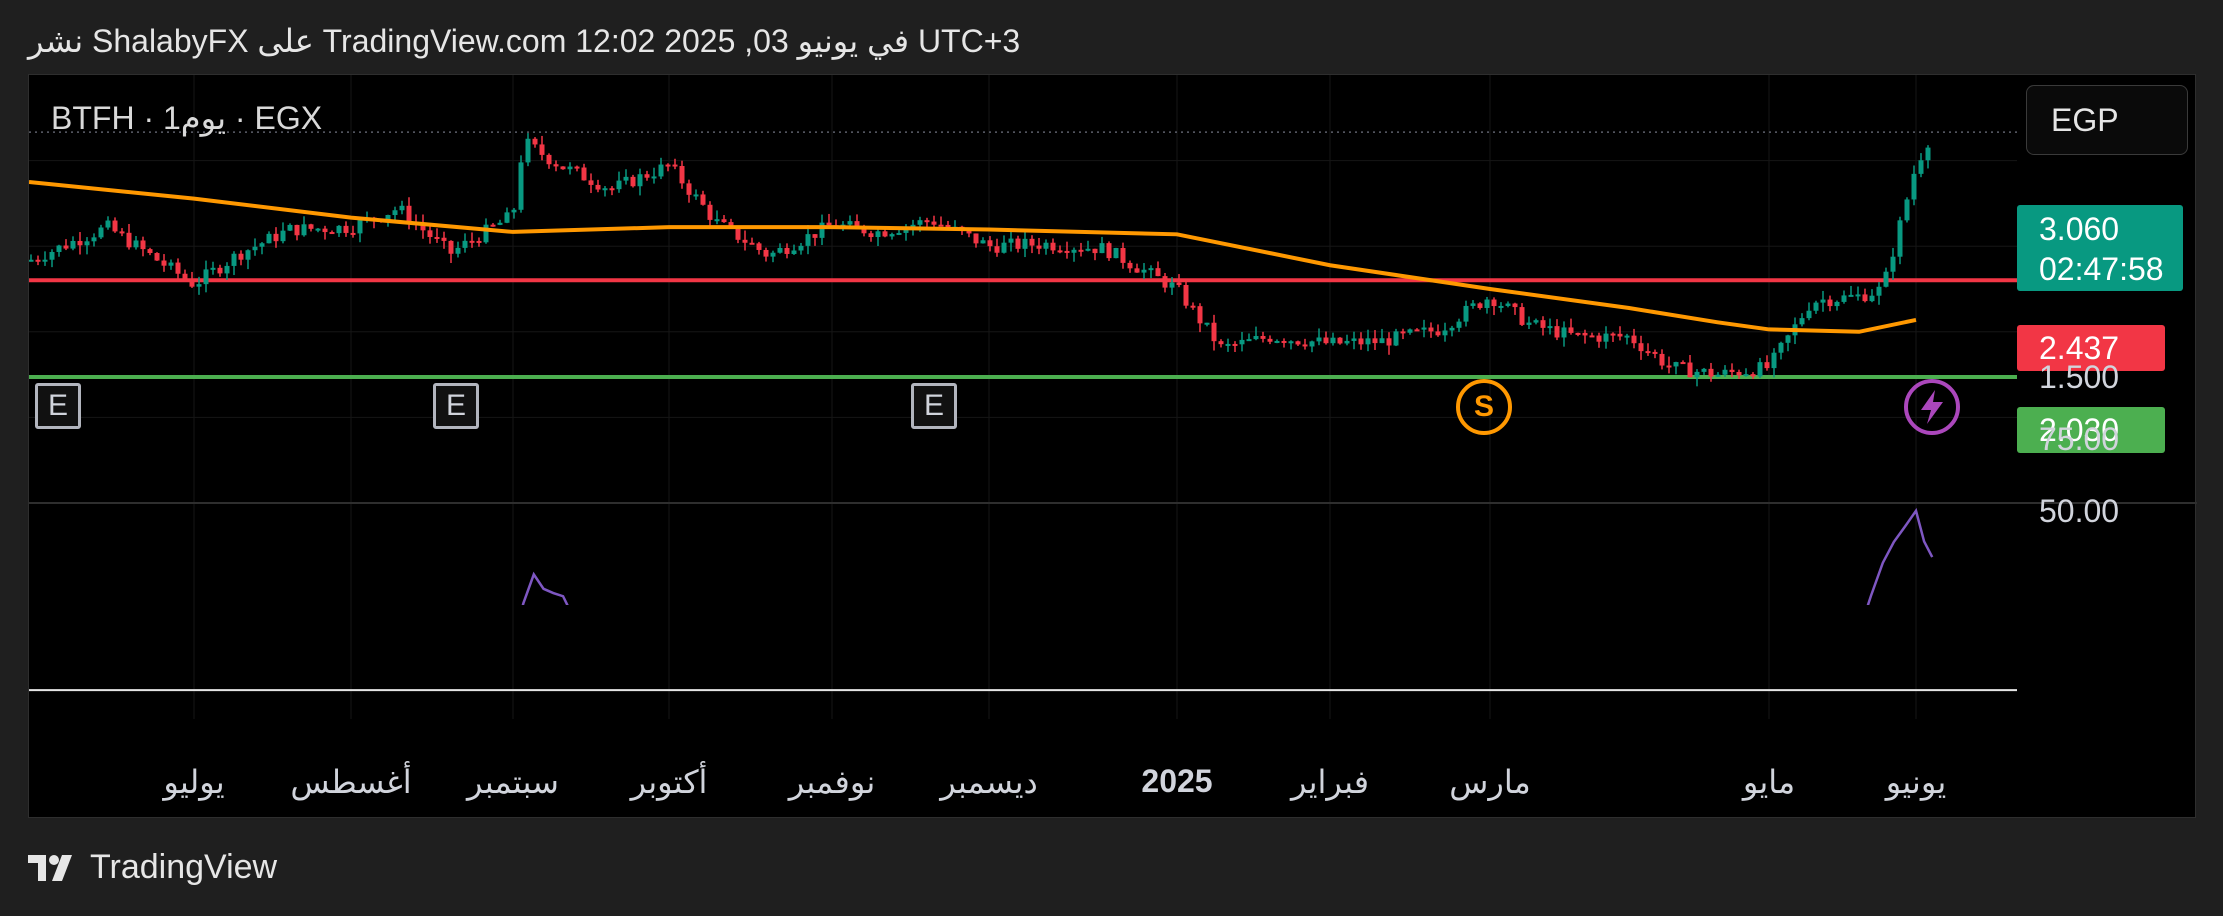 Image resolution: width=2223 pixels, height=916 pixels. Describe the element at coordinates (152, 867) in the screenshot. I see `tradingview-brand: TradingView` at that location.